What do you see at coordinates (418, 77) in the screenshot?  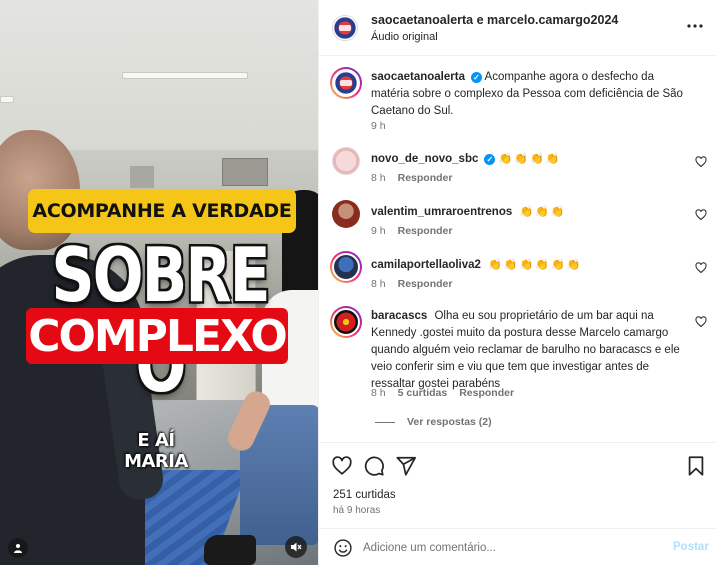 I see `caption-username: saocaetanoalerta` at bounding box center [418, 77].